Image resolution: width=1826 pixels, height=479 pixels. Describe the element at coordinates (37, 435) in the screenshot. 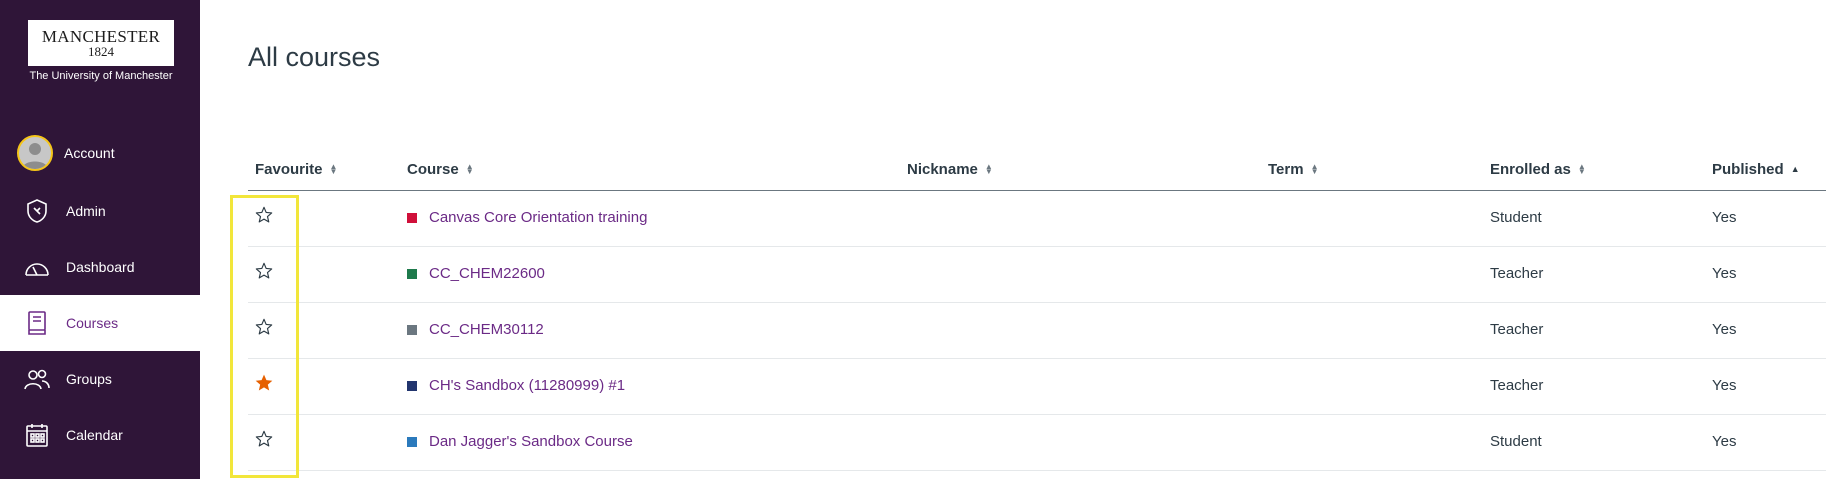

I see `calendar-icon` at that location.